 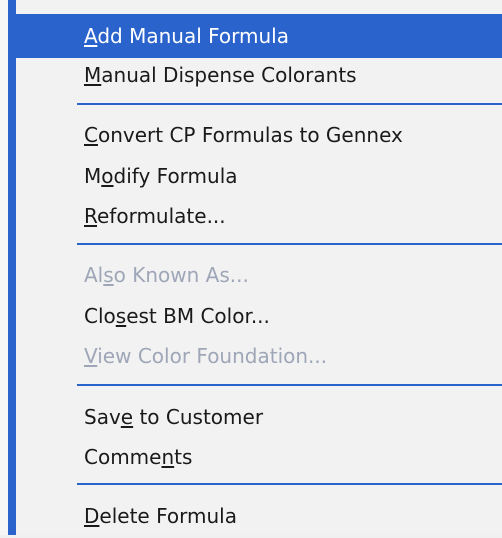 What do you see at coordinates (94, 275) in the screenshot?
I see `menu-item-label: Al` at bounding box center [94, 275].